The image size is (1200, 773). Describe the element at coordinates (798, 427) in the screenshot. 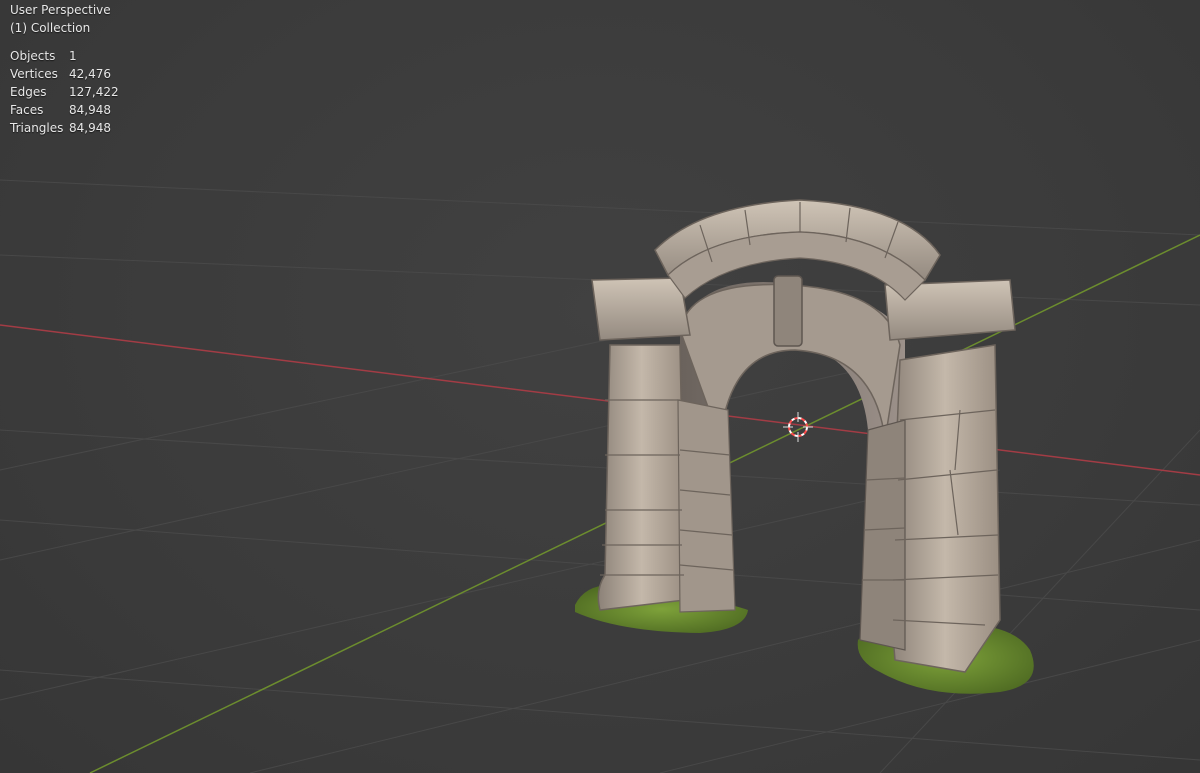

I see `3d-cursor-icon` at that location.